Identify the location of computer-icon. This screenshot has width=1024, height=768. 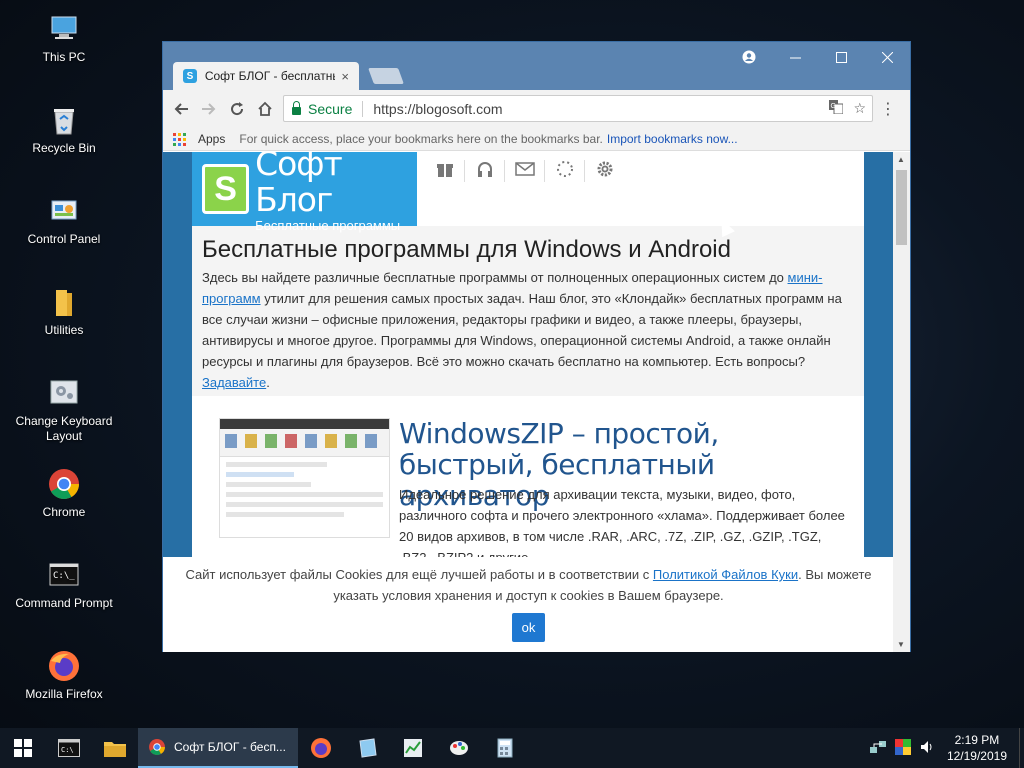
(64, 29).